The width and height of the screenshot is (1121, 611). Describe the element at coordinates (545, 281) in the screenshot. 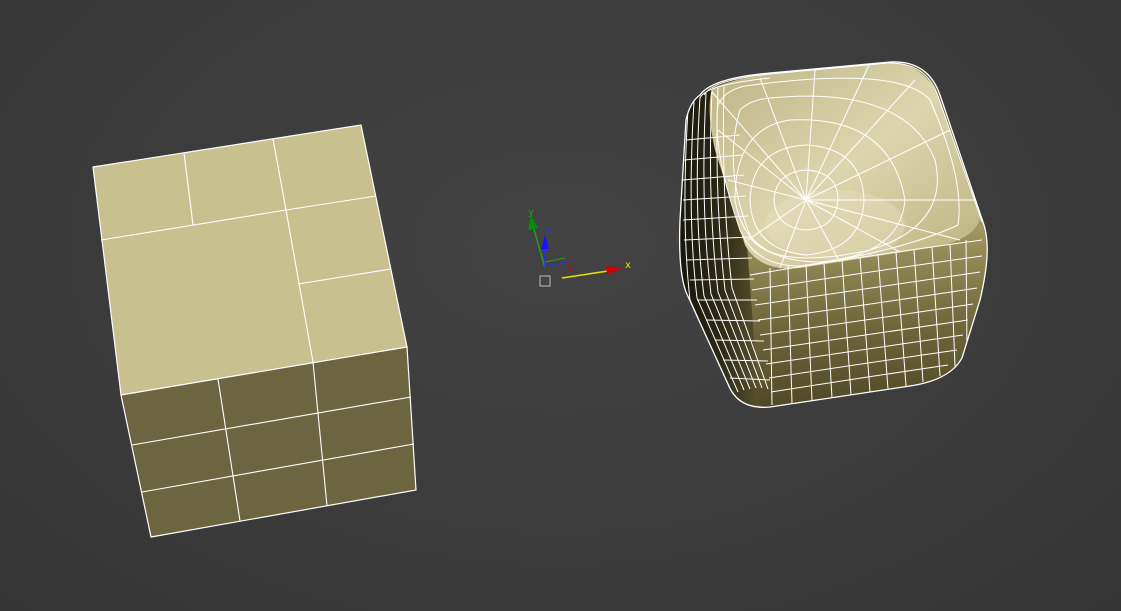

I see `pivot-square` at that location.